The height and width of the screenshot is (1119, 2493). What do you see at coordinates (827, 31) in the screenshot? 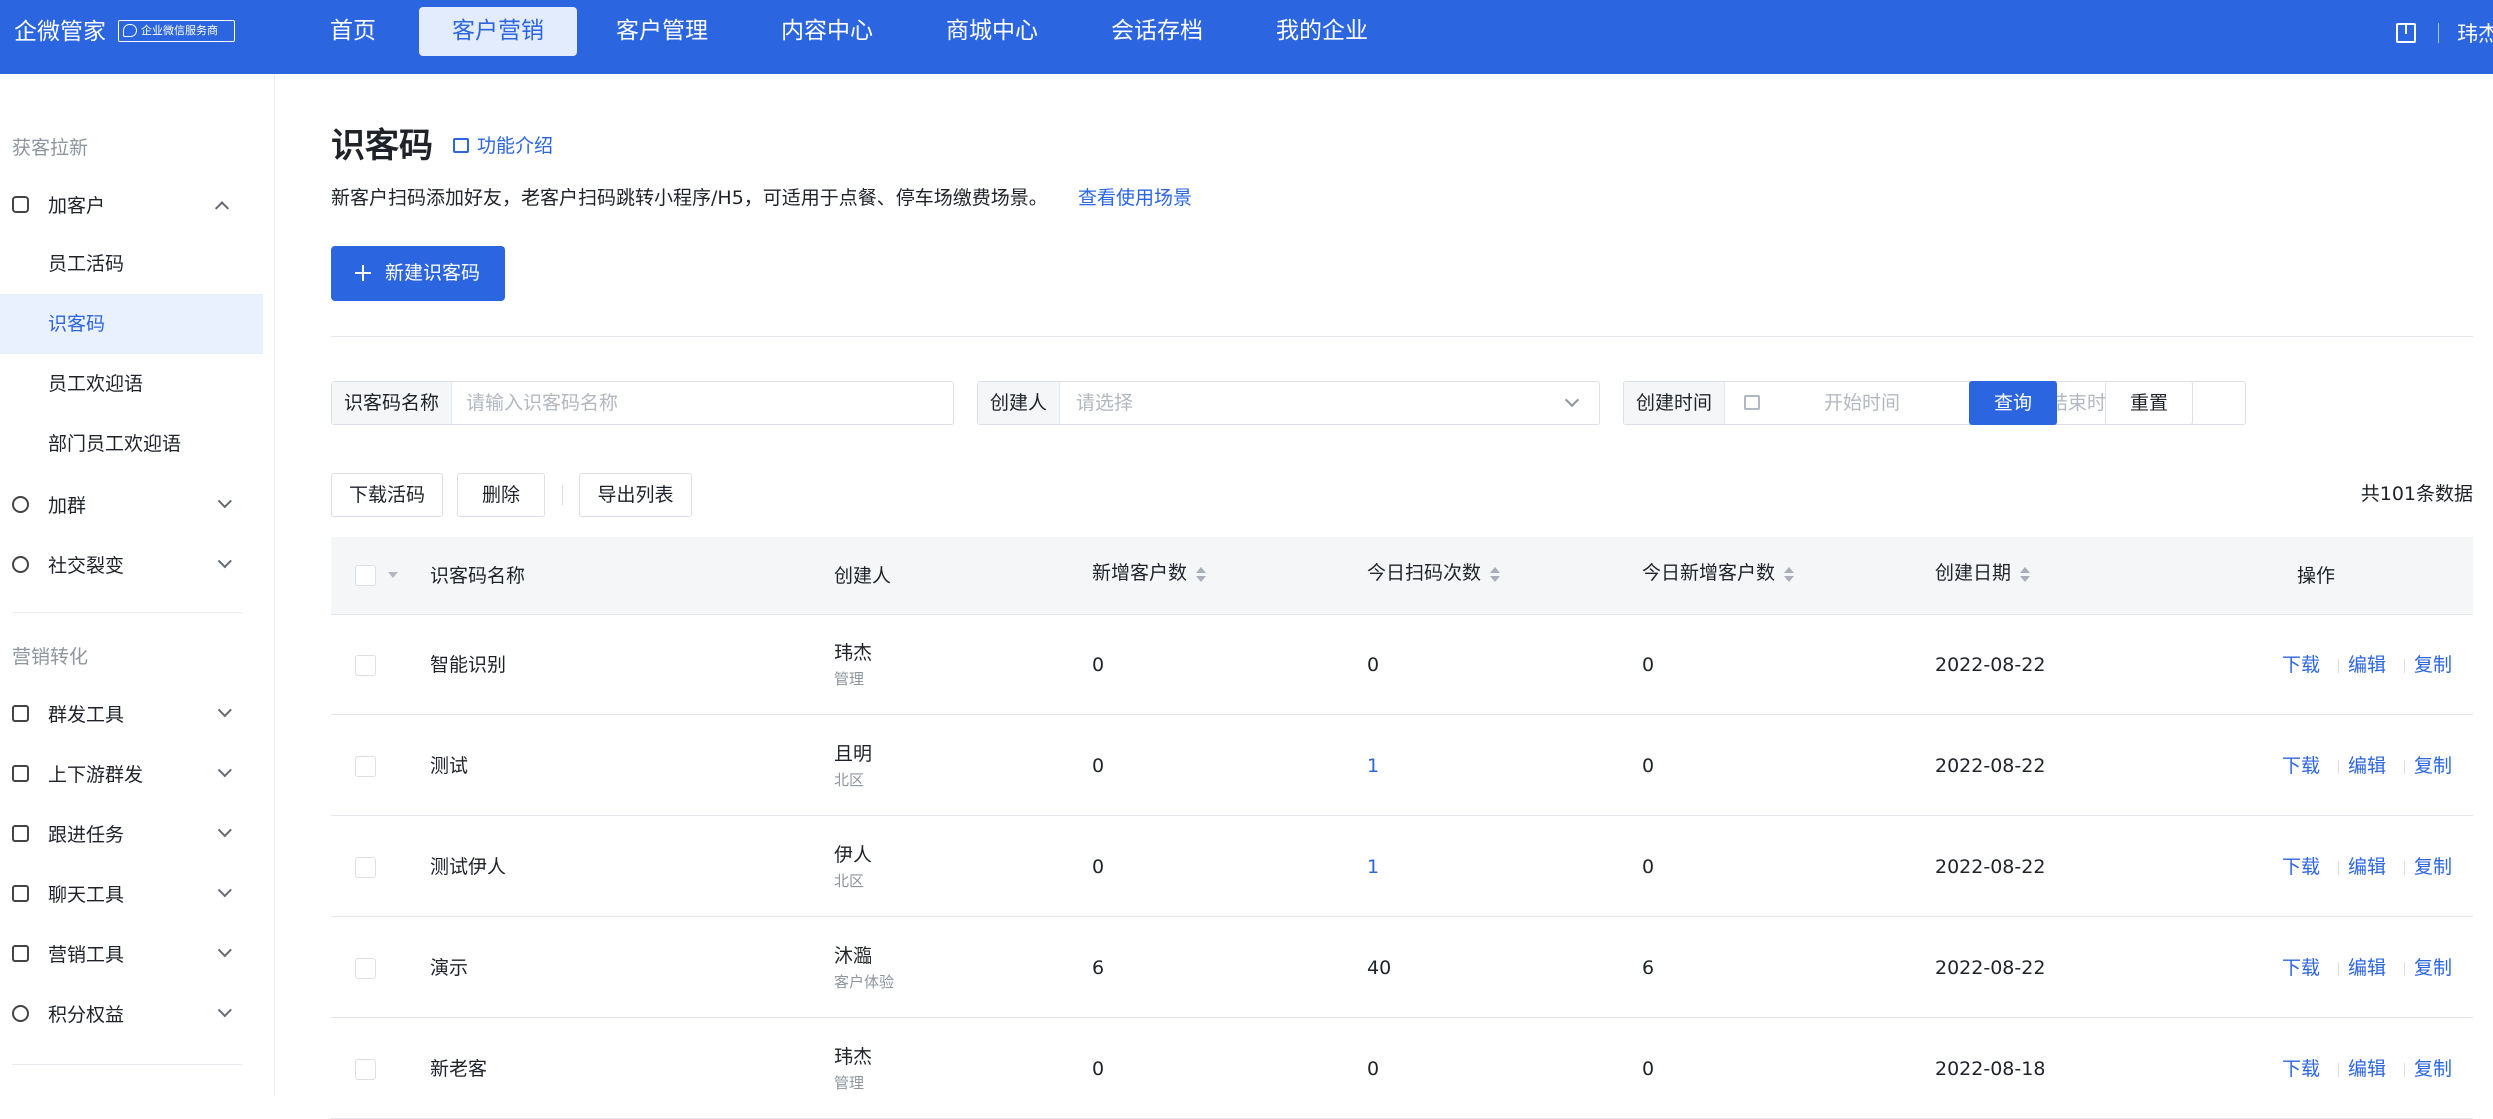
I see `nav-content-center: 内容中心` at bounding box center [827, 31].